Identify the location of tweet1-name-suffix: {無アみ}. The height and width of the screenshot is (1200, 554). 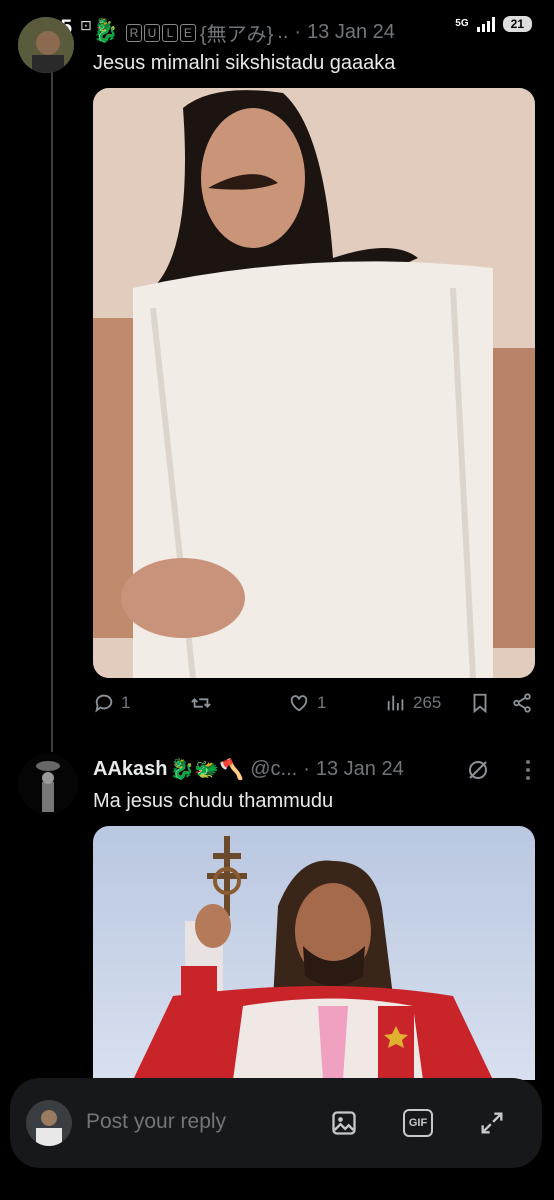
(236, 35).